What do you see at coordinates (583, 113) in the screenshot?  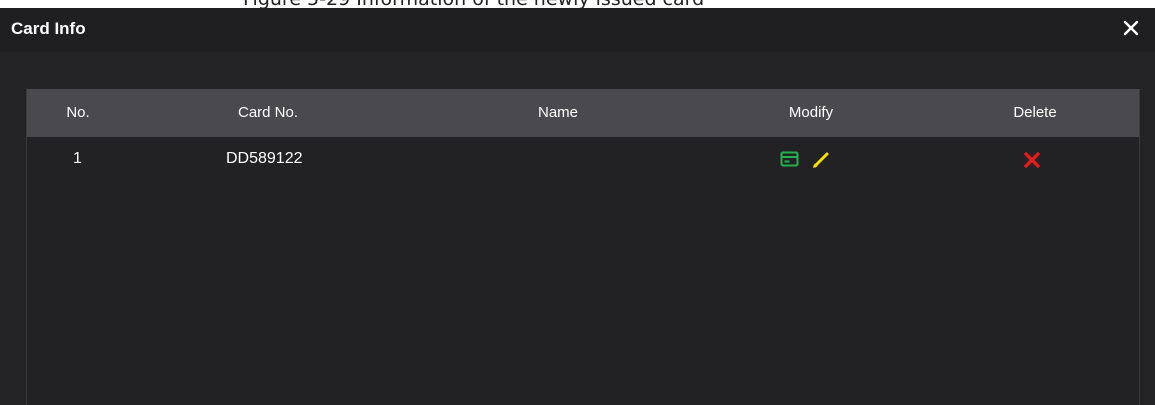 I see `table-header: No. Card No. Name Modify Delete` at bounding box center [583, 113].